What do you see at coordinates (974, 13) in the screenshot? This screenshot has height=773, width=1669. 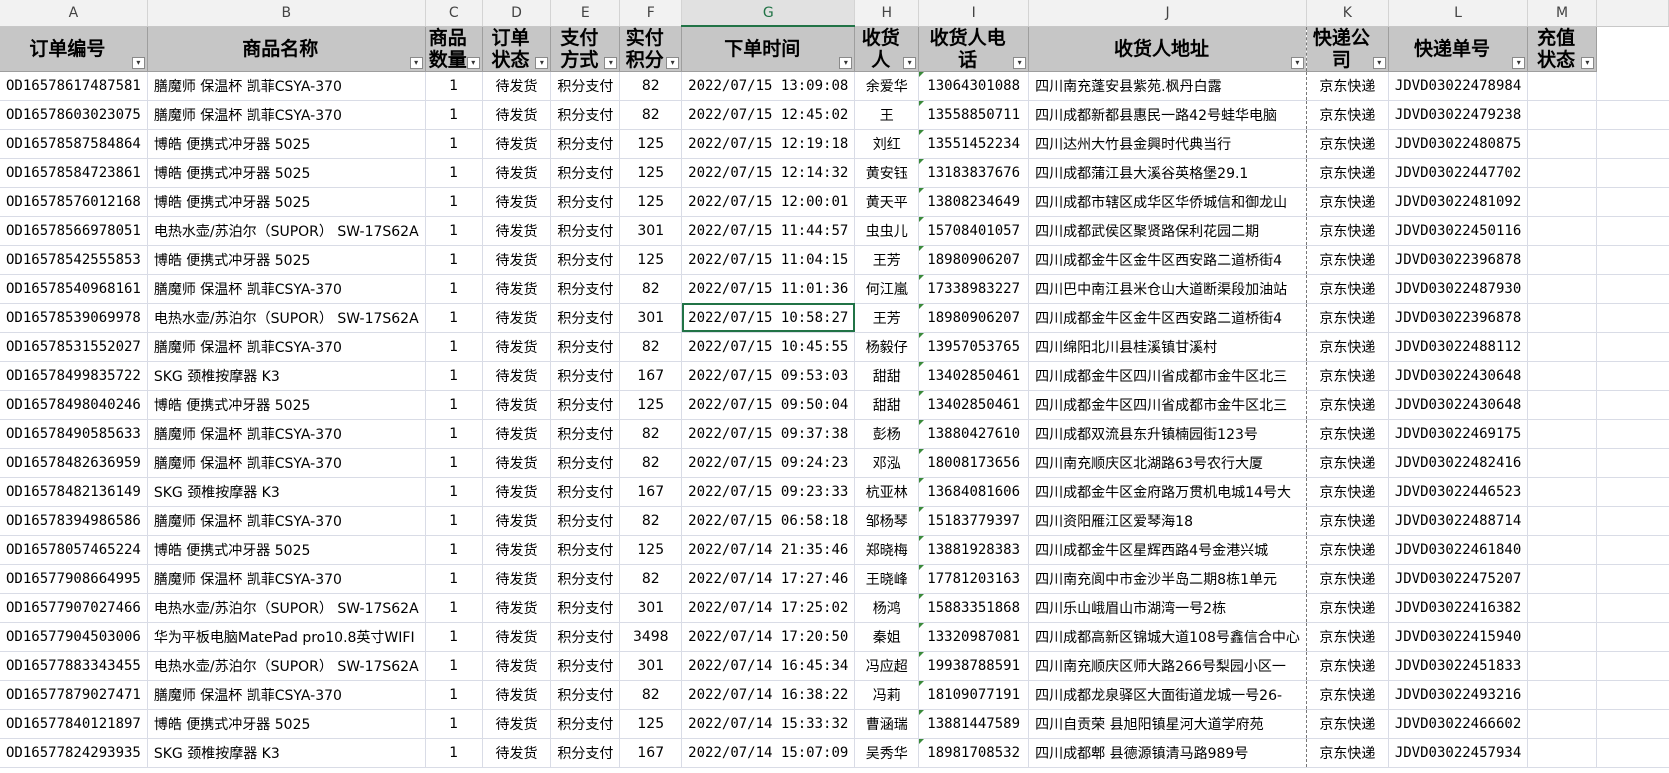 I see `column-header-i: I` at bounding box center [974, 13].